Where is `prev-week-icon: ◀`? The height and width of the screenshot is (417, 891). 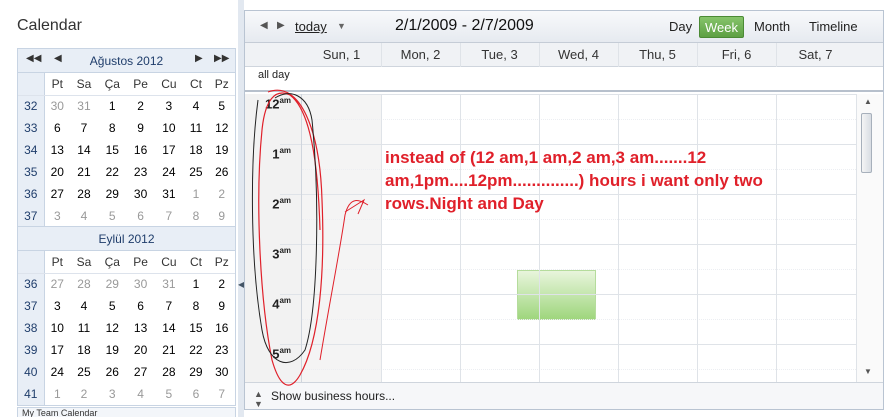 prev-week-icon: ◀ is located at coordinates (264, 25).